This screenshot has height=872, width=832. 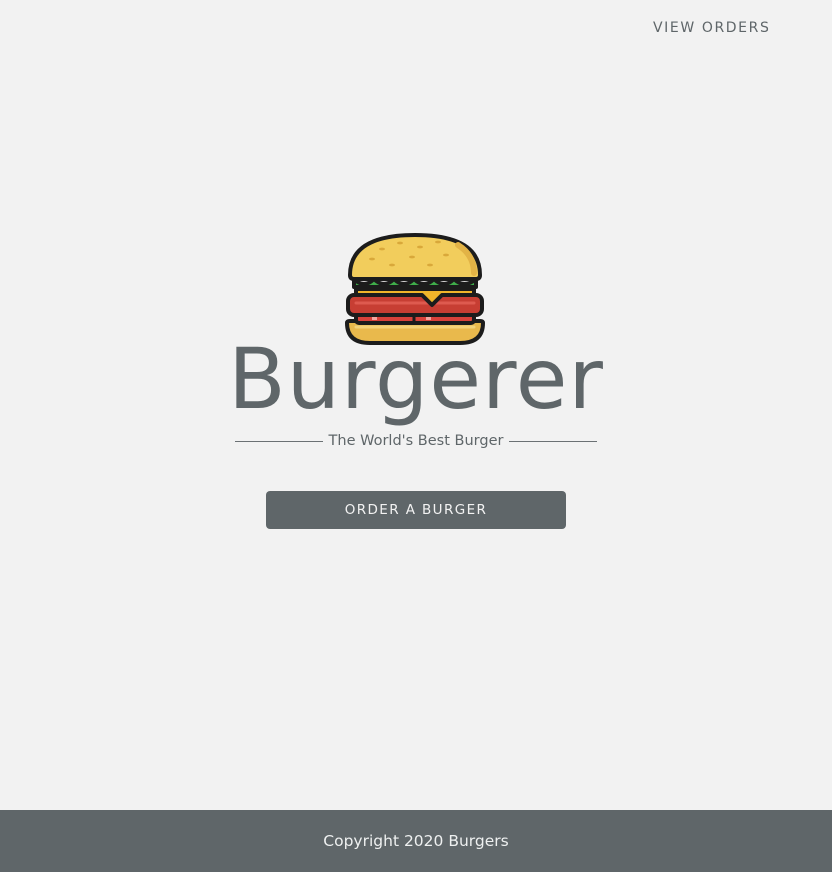 I want to click on tagline: The World's Best Burger, so click(x=416, y=441).